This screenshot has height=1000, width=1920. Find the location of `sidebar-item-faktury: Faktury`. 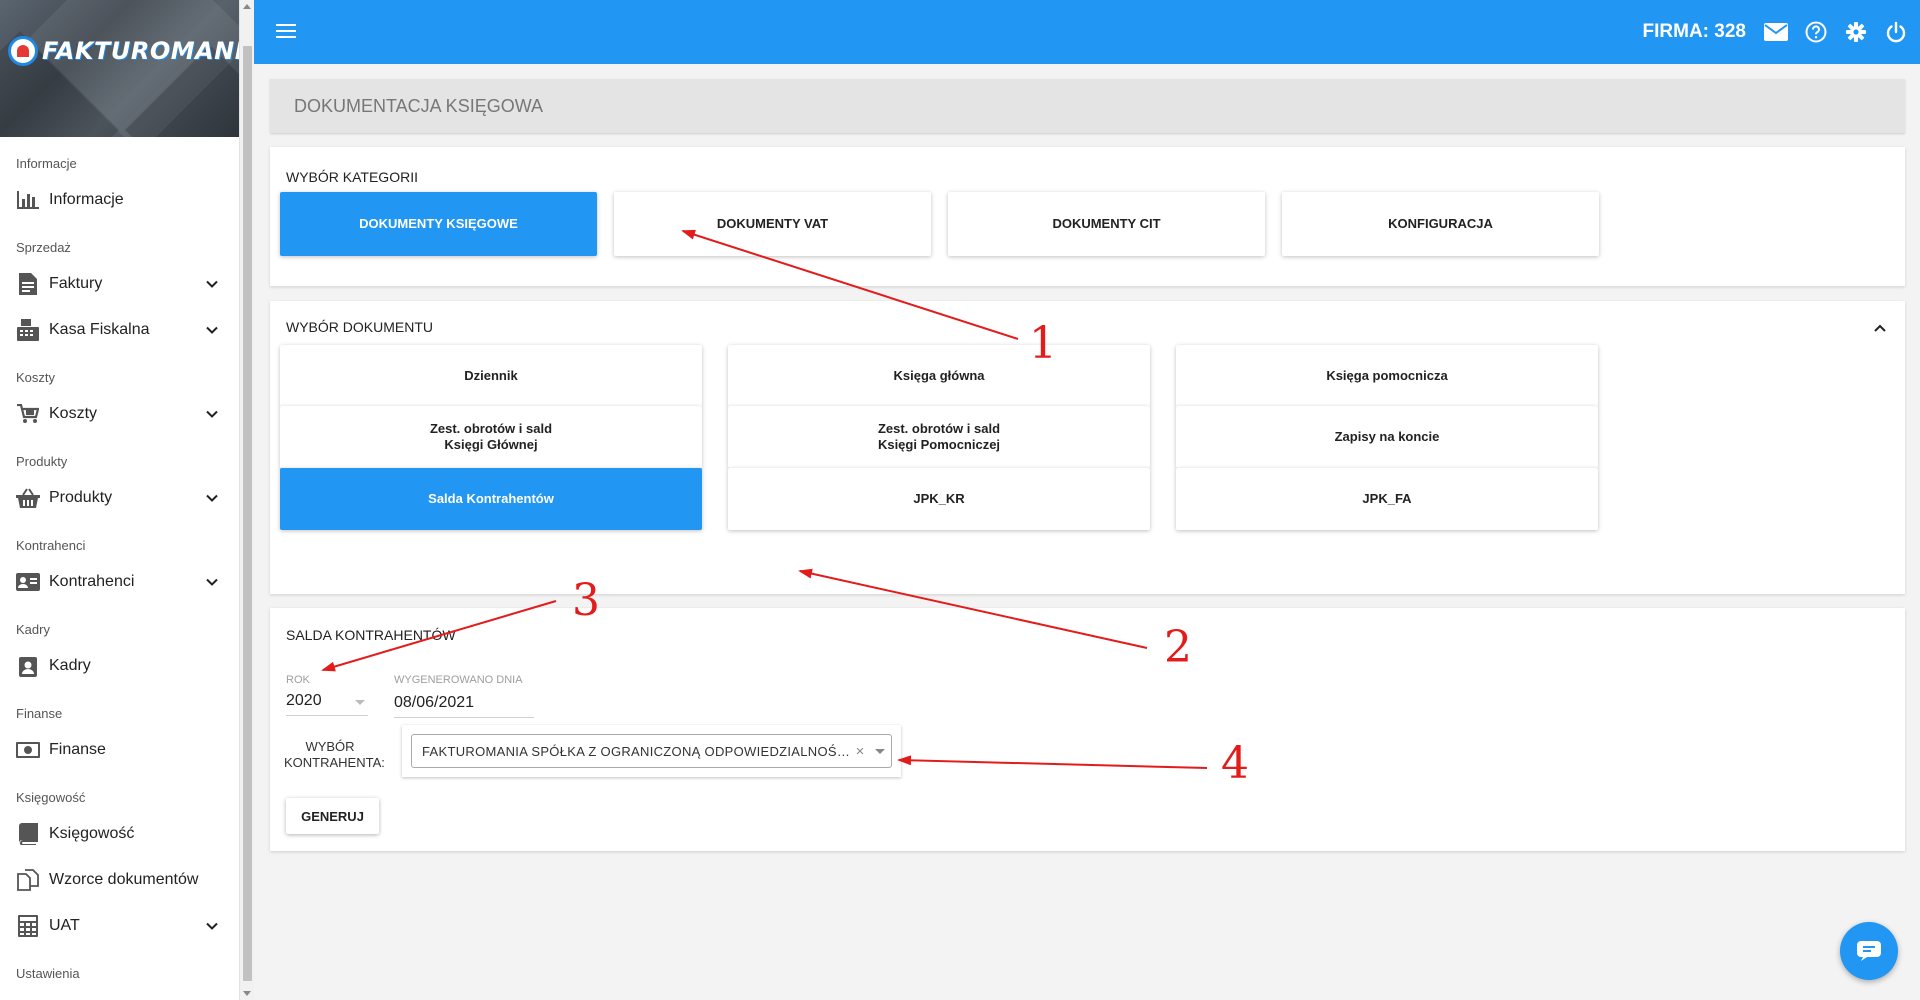

sidebar-item-faktury: Faktury is located at coordinates (119, 284).